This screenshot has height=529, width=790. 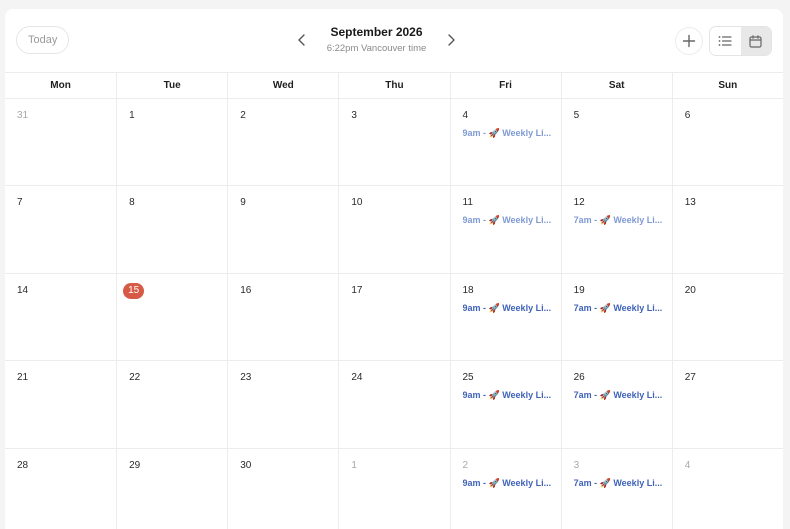 I want to click on calendar-icon, so click(x=755, y=41).